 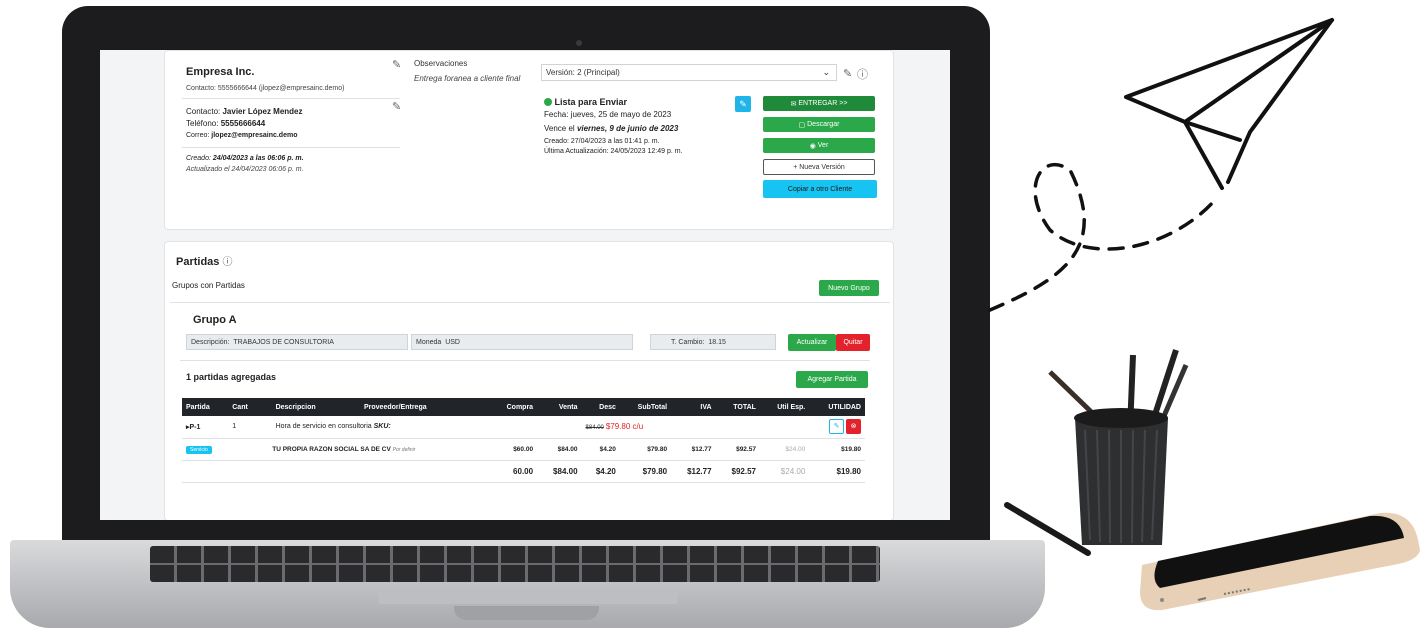 What do you see at coordinates (1280, 561) in the screenshot?
I see `smartphone` at bounding box center [1280, 561].